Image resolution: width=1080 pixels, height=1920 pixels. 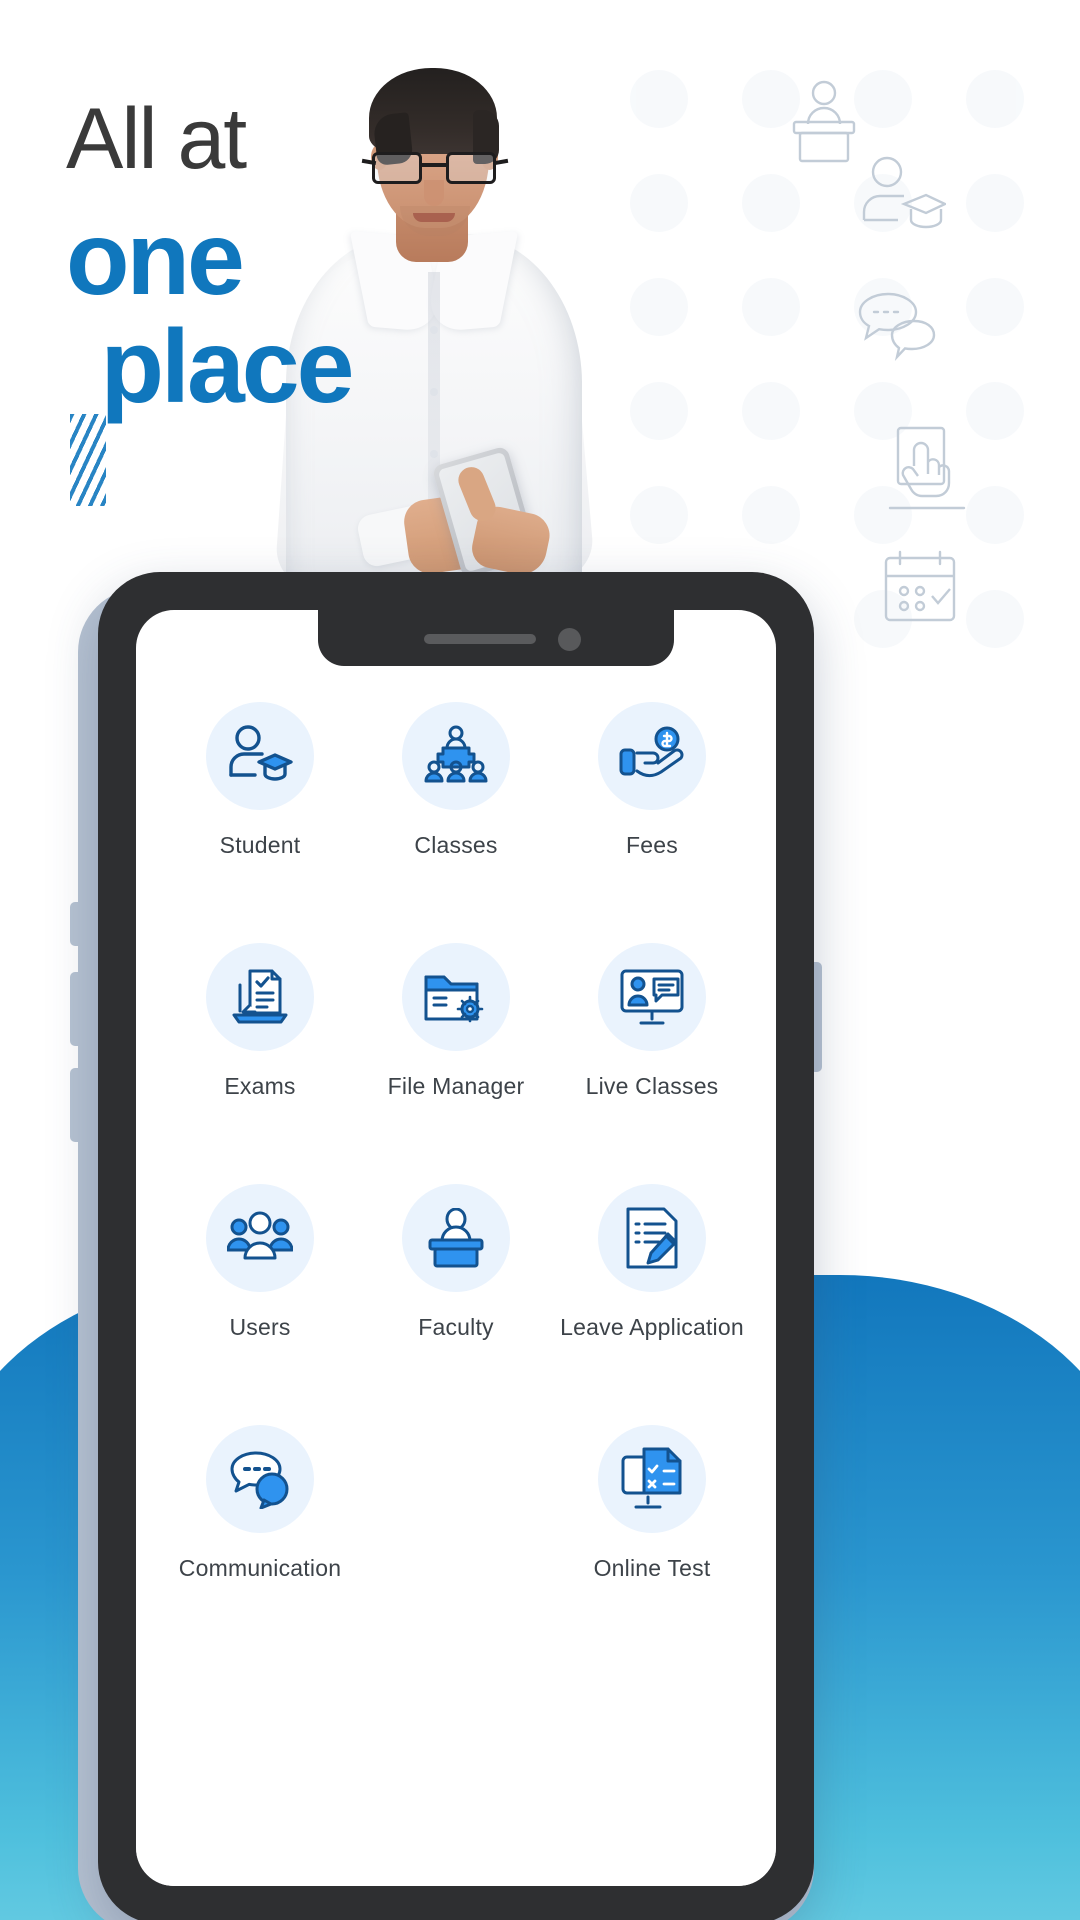 What do you see at coordinates (260, 1479) in the screenshot?
I see `speech-bubbles-icon` at bounding box center [260, 1479].